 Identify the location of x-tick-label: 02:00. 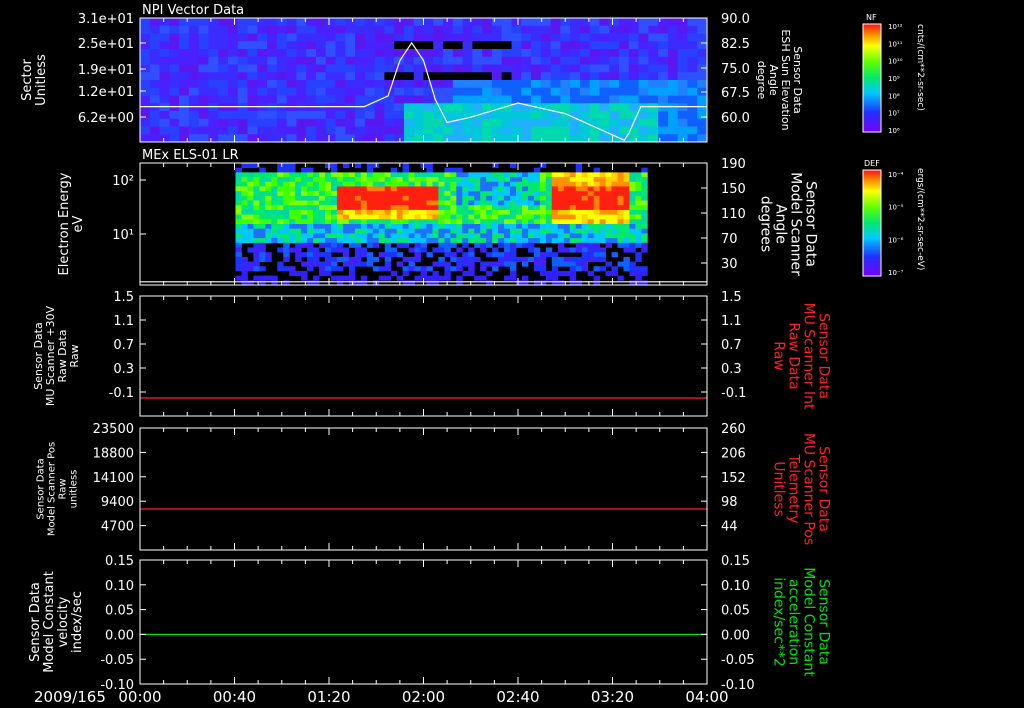
(423, 697).